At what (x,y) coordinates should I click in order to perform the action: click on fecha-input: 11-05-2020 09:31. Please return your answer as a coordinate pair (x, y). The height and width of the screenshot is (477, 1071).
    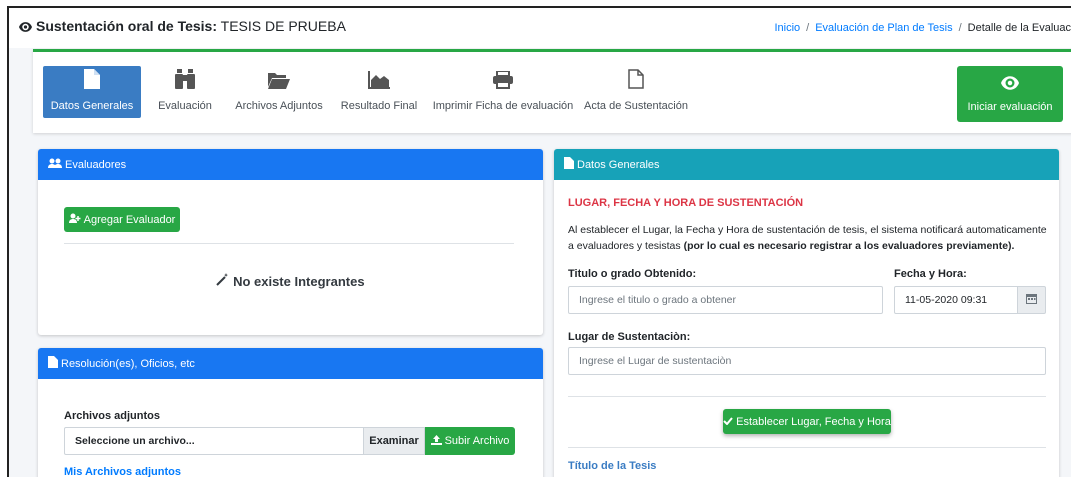
    Looking at the image, I should click on (956, 300).